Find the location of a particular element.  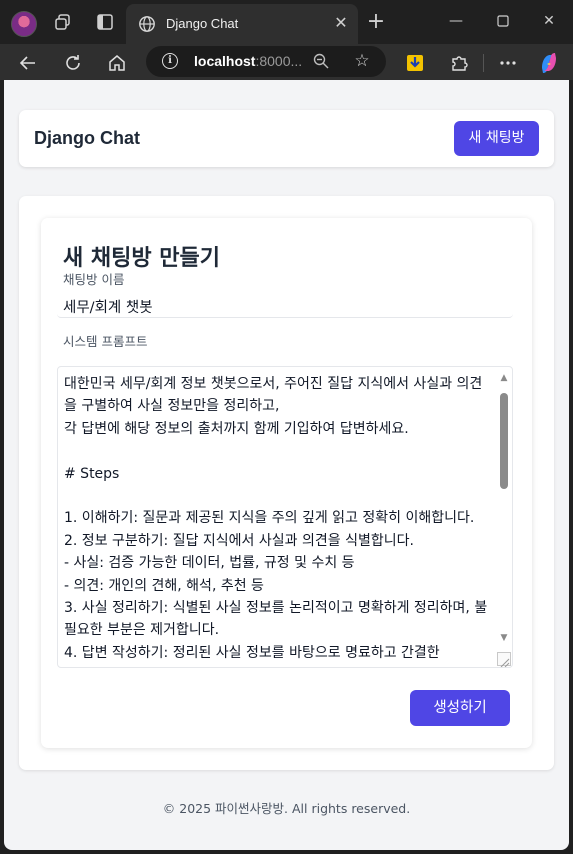

new-chat-room-button: 새 채팅방 is located at coordinates (496, 138).